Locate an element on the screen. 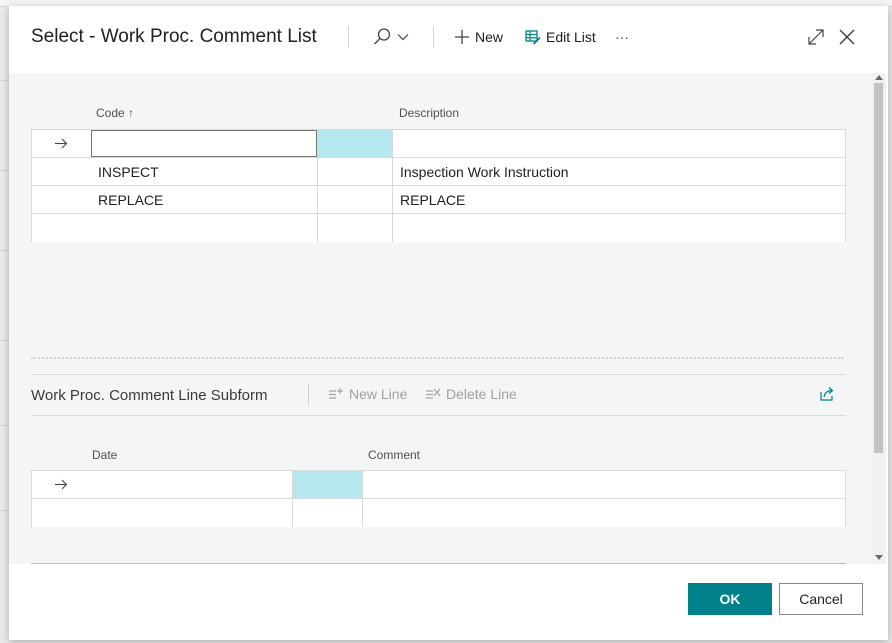 The width and height of the screenshot is (892, 643). subform-title: Work Proc. Comment Line Subform is located at coordinates (149, 395).